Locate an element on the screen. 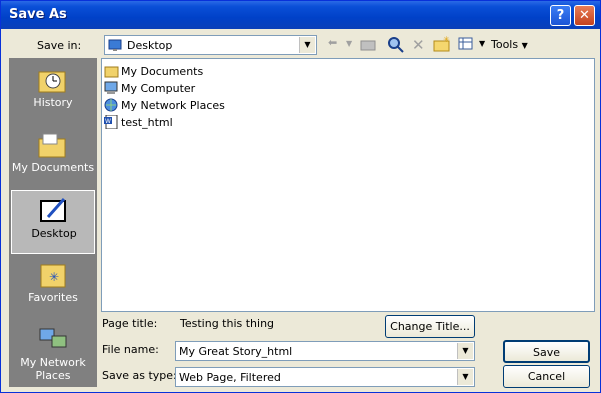 The image size is (601, 393). save-as-type-combo: Web Page, Filtered ▼ is located at coordinates (325, 377).